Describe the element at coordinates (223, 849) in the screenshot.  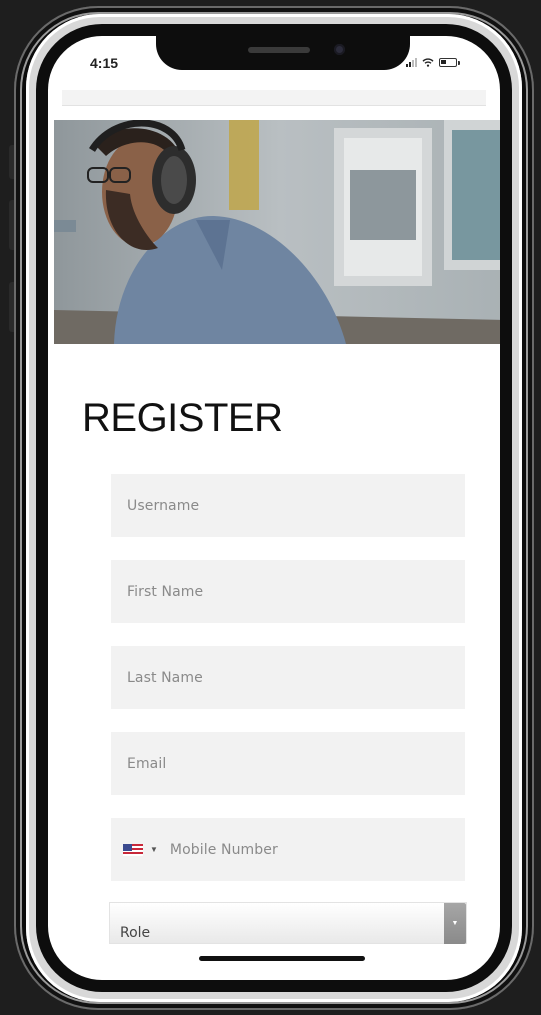
I see `mobile-number-placeholder: Mobile Number` at that location.